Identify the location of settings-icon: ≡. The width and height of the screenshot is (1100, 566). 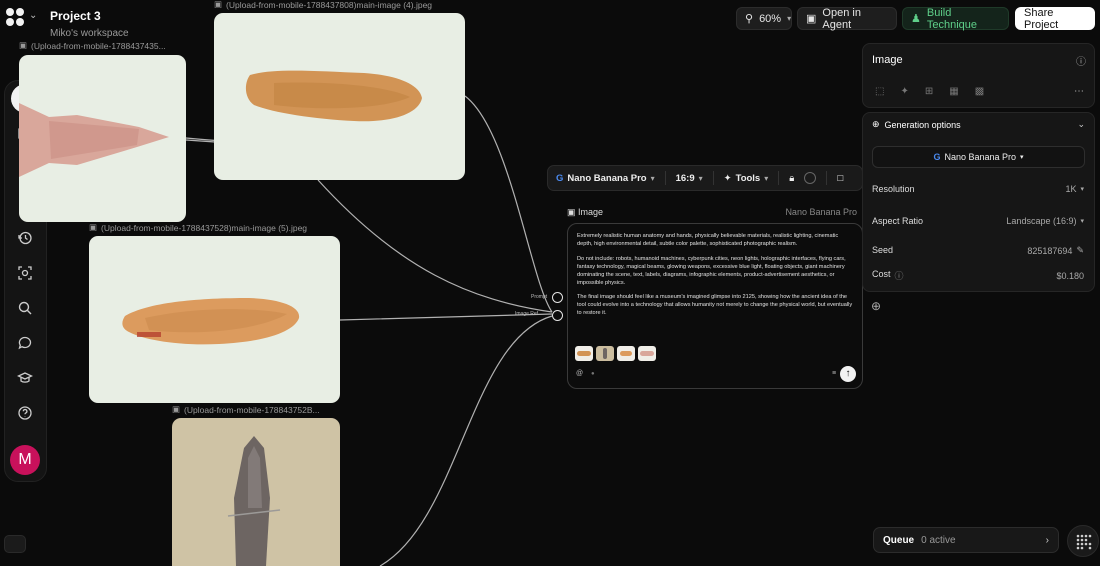
(834, 373).